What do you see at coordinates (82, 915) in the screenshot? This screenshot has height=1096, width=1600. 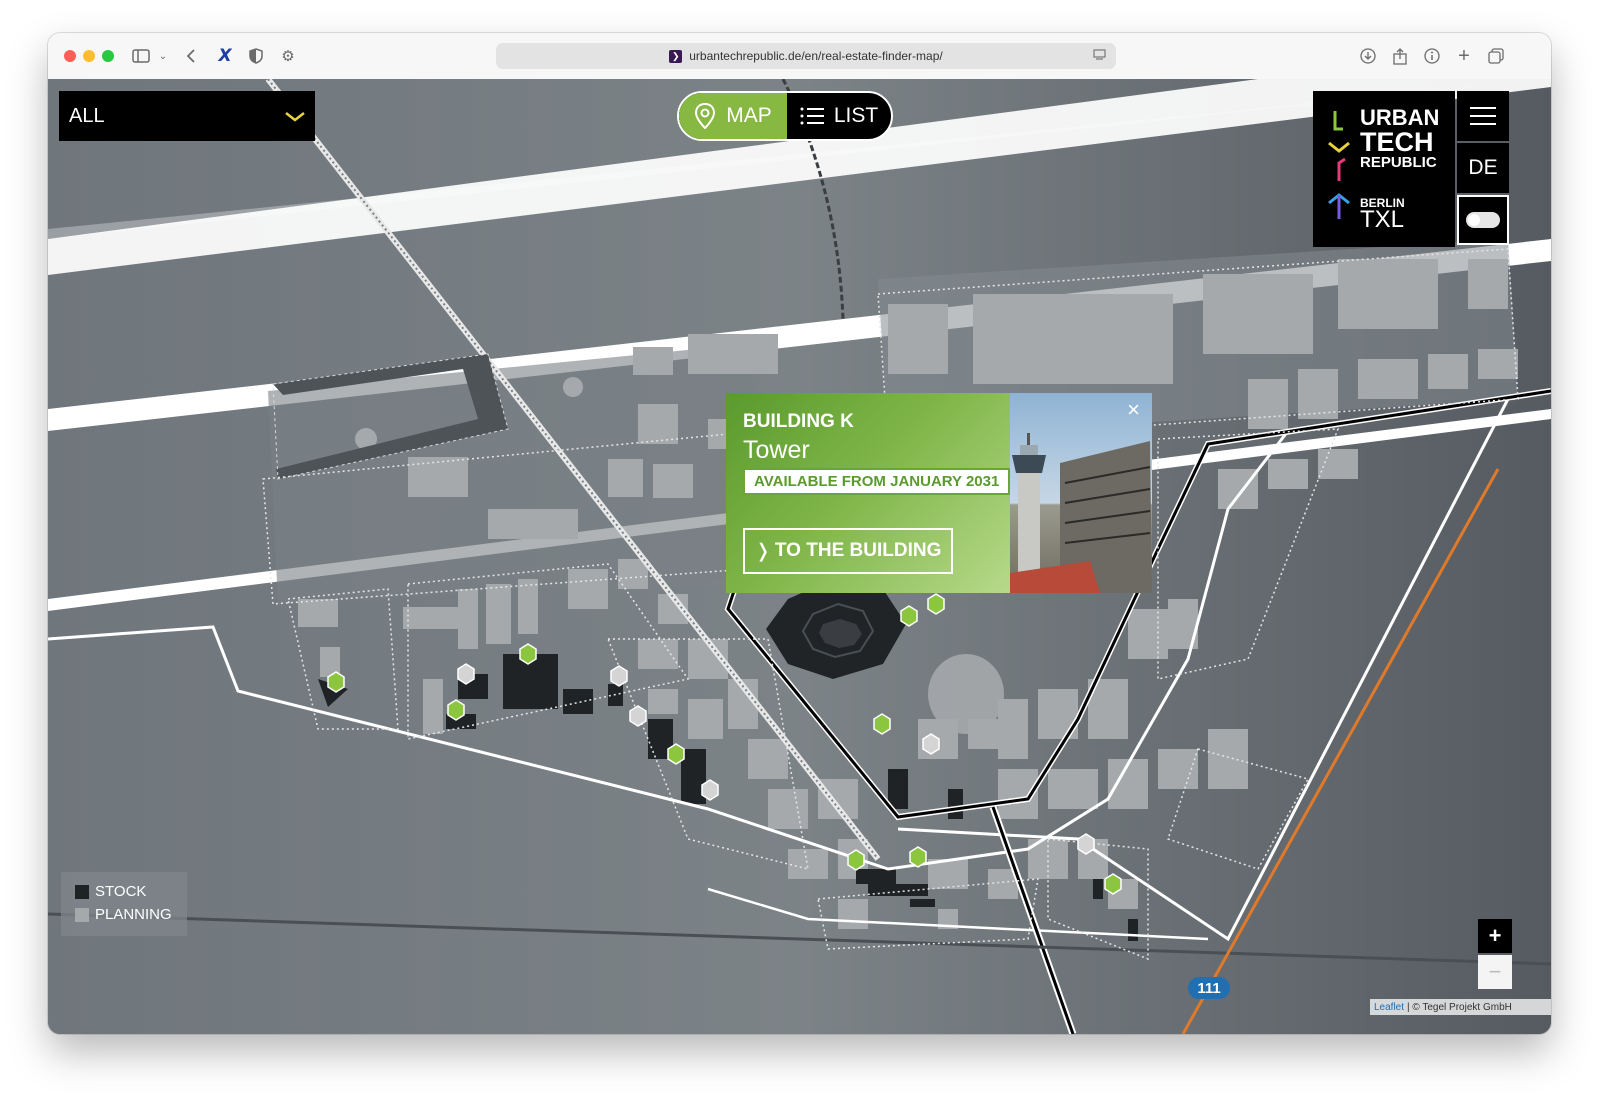 I see `planning-swatch` at bounding box center [82, 915].